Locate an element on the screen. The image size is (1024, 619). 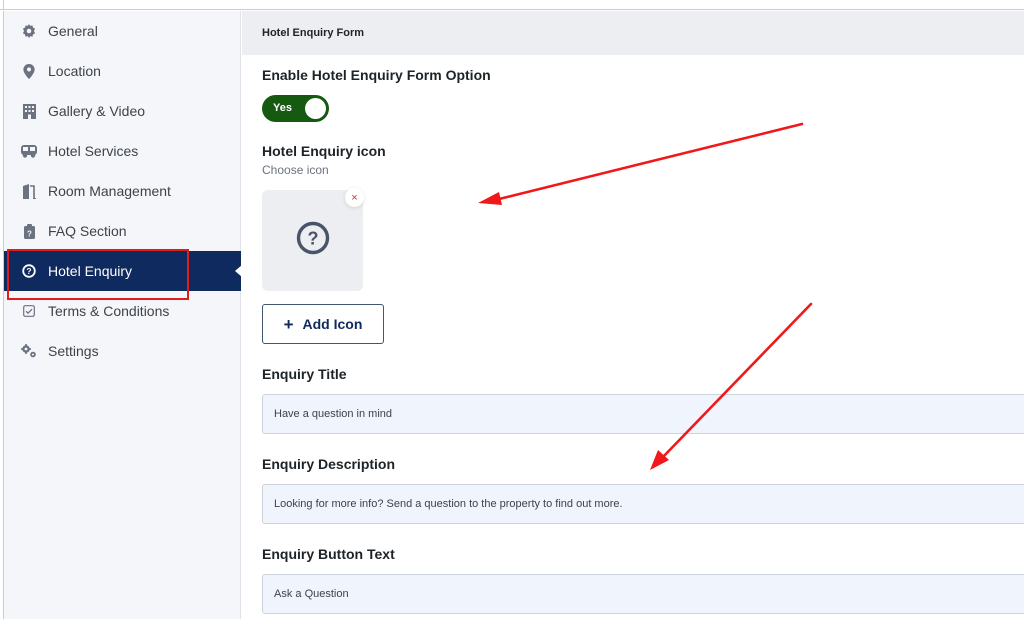
toggle-knob is located at coordinates (315, 108).